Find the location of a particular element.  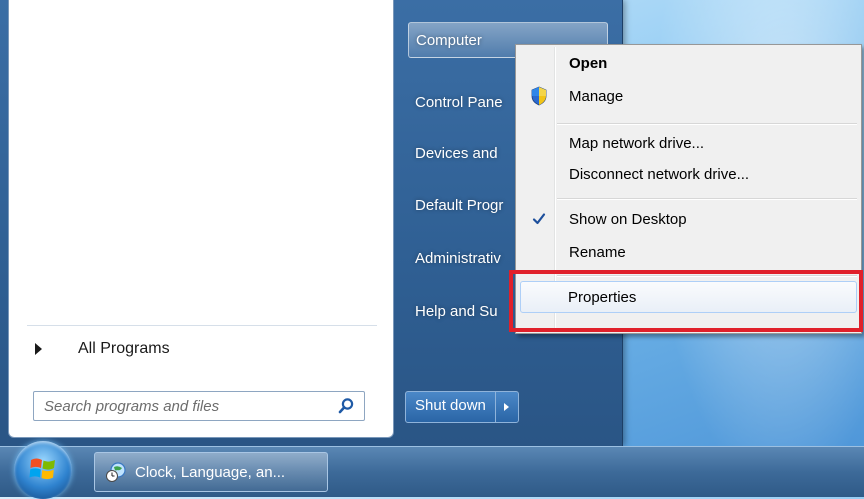

clock-language-region-icon is located at coordinates (116, 472).